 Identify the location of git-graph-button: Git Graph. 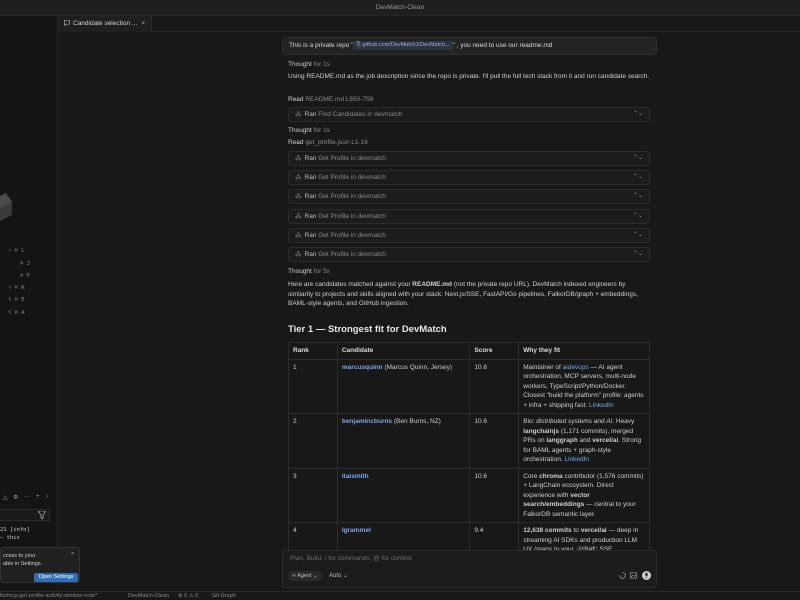
(224, 596).